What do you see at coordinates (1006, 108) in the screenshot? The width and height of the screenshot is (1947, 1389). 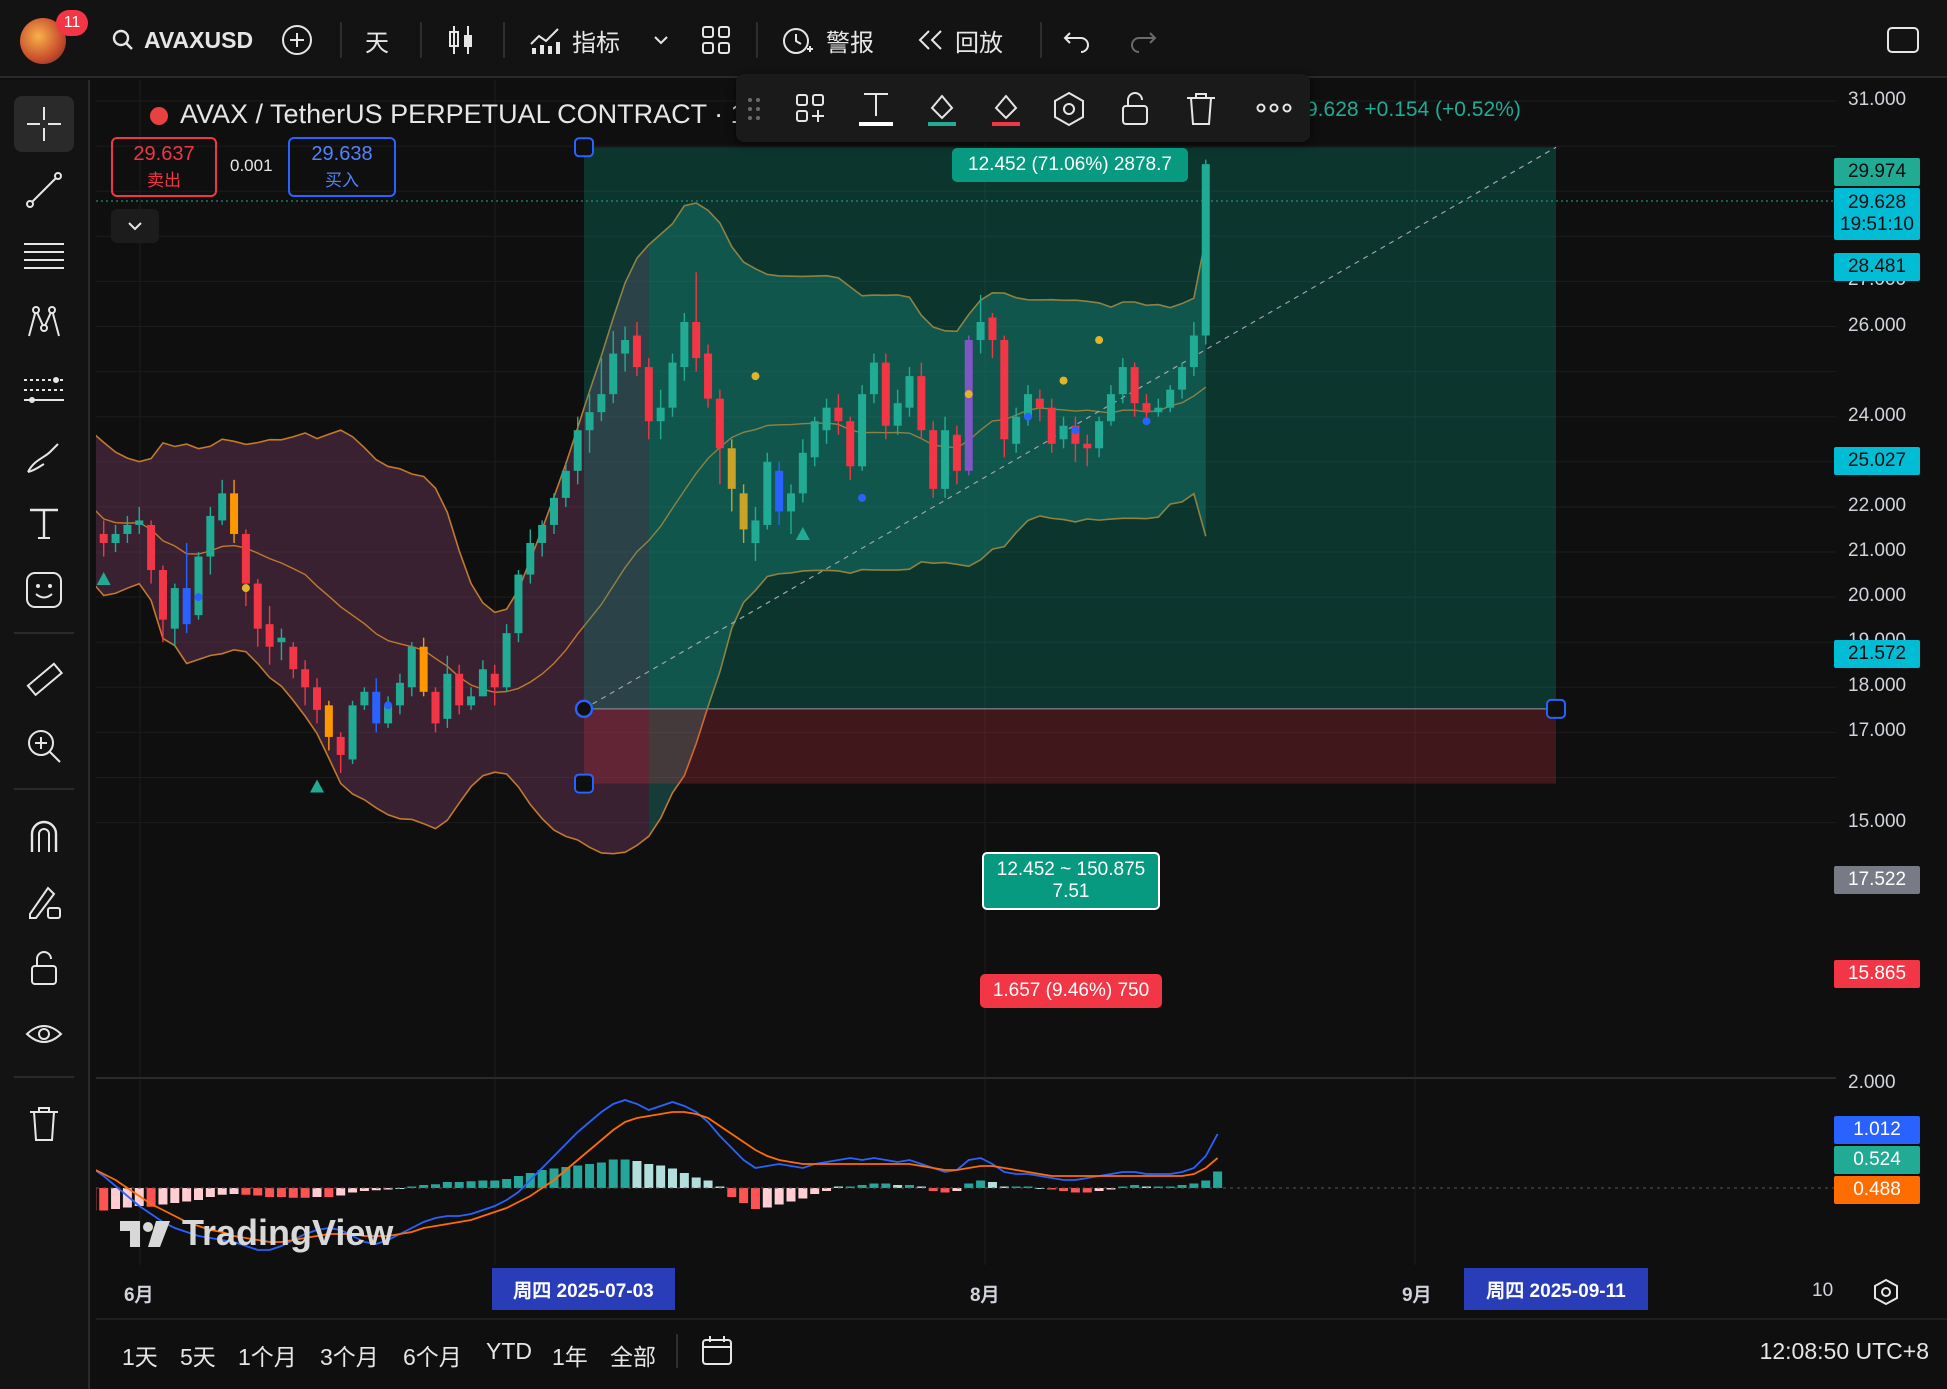 I see `fill-down-color-icon` at bounding box center [1006, 108].